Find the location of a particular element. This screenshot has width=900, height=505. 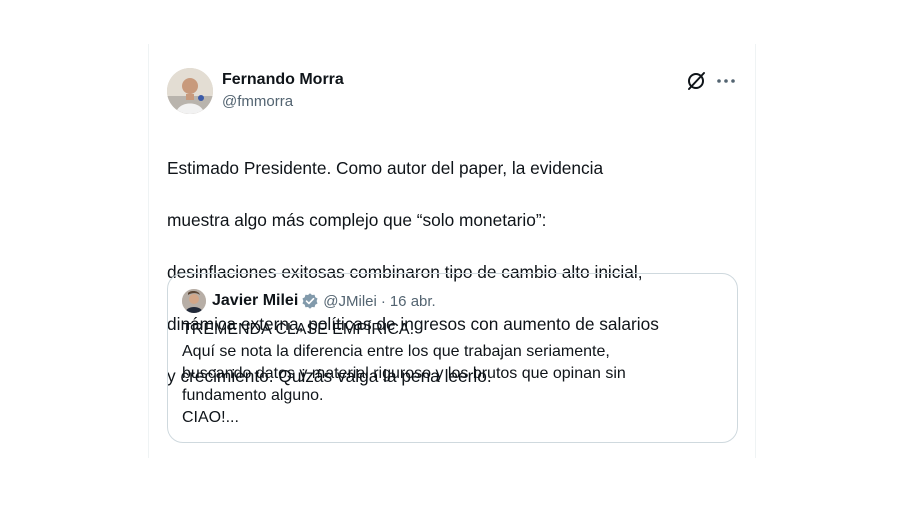

grok-icon is located at coordinates (696, 81).